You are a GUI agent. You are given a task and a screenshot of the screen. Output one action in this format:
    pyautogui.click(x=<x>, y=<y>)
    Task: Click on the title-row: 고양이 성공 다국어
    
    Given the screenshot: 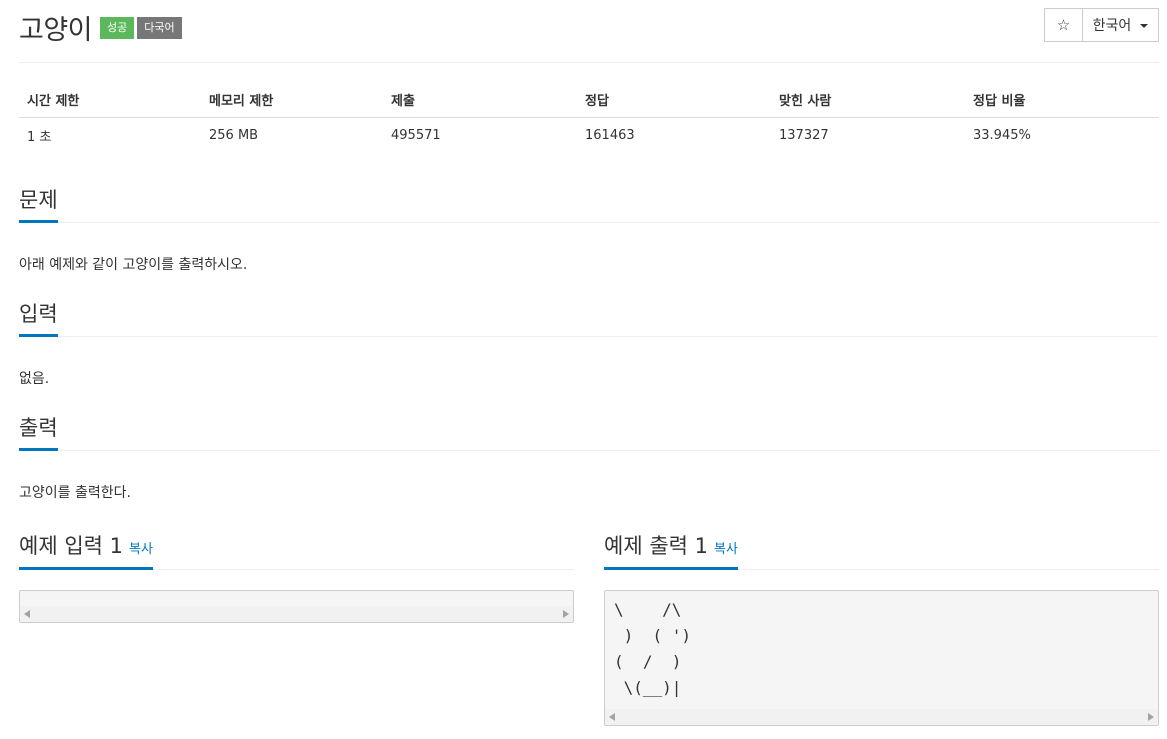 What is the action you would take?
    pyautogui.click(x=100, y=27)
    